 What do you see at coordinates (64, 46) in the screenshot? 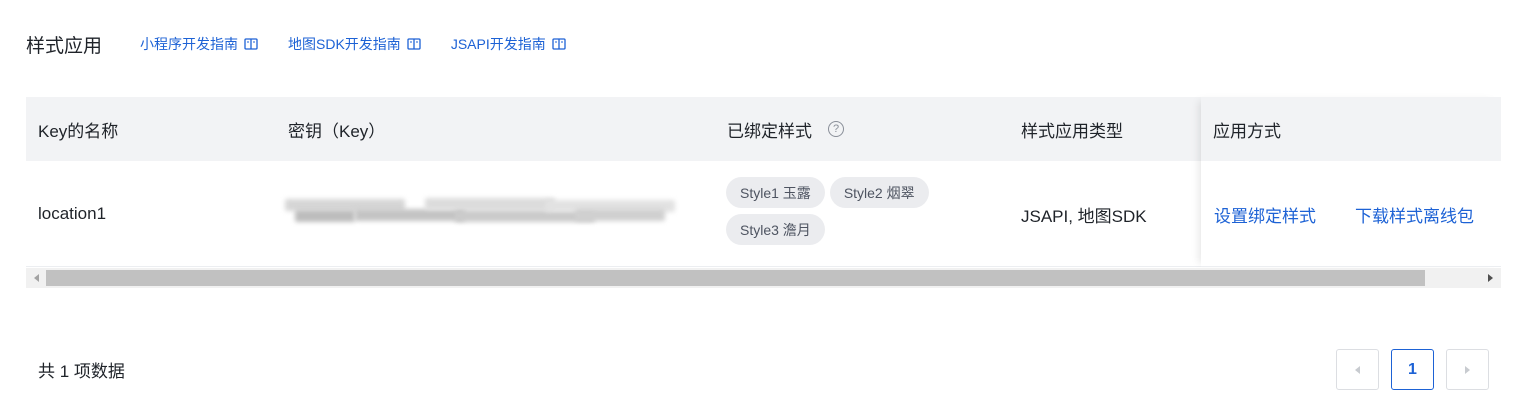
I see `page-title: 样式应用` at bounding box center [64, 46].